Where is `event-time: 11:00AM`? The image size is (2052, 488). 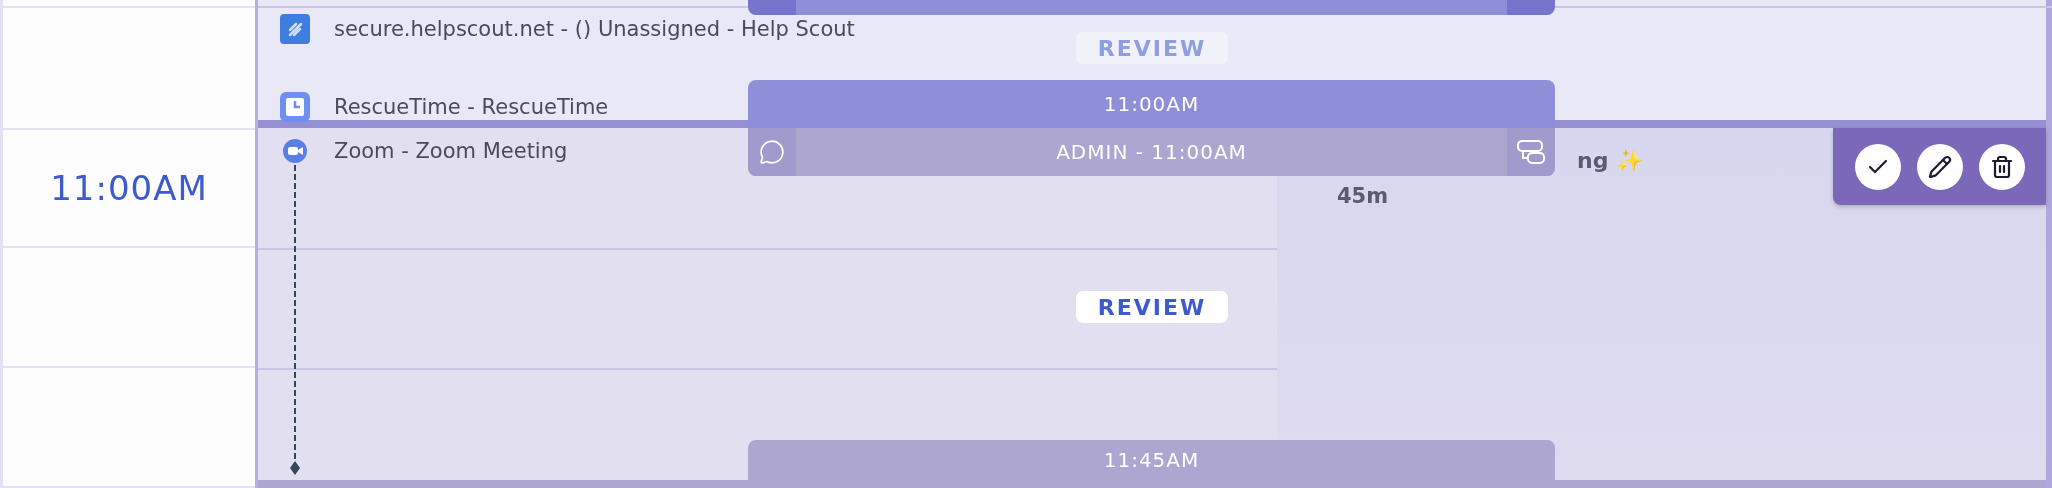
event-time: 11:00AM is located at coordinates (1151, 104).